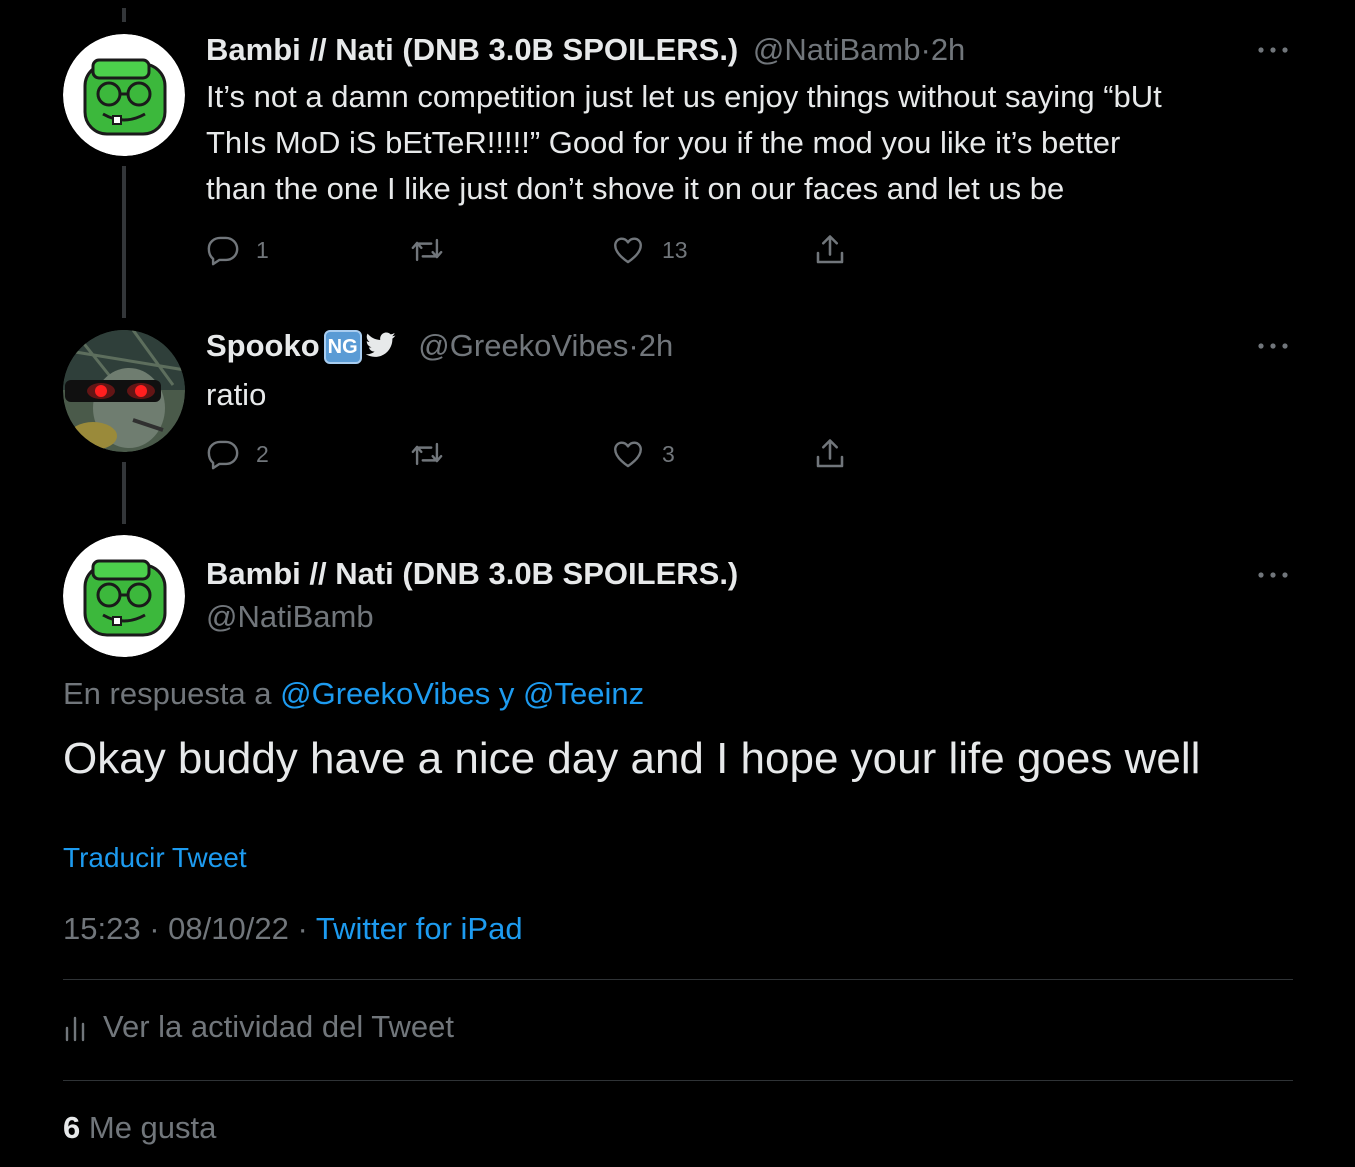 This screenshot has width=1355, height=1167. What do you see at coordinates (948, 49) in the screenshot?
I see `tweet-1-time: 2h` at bounding box center [948, 49].